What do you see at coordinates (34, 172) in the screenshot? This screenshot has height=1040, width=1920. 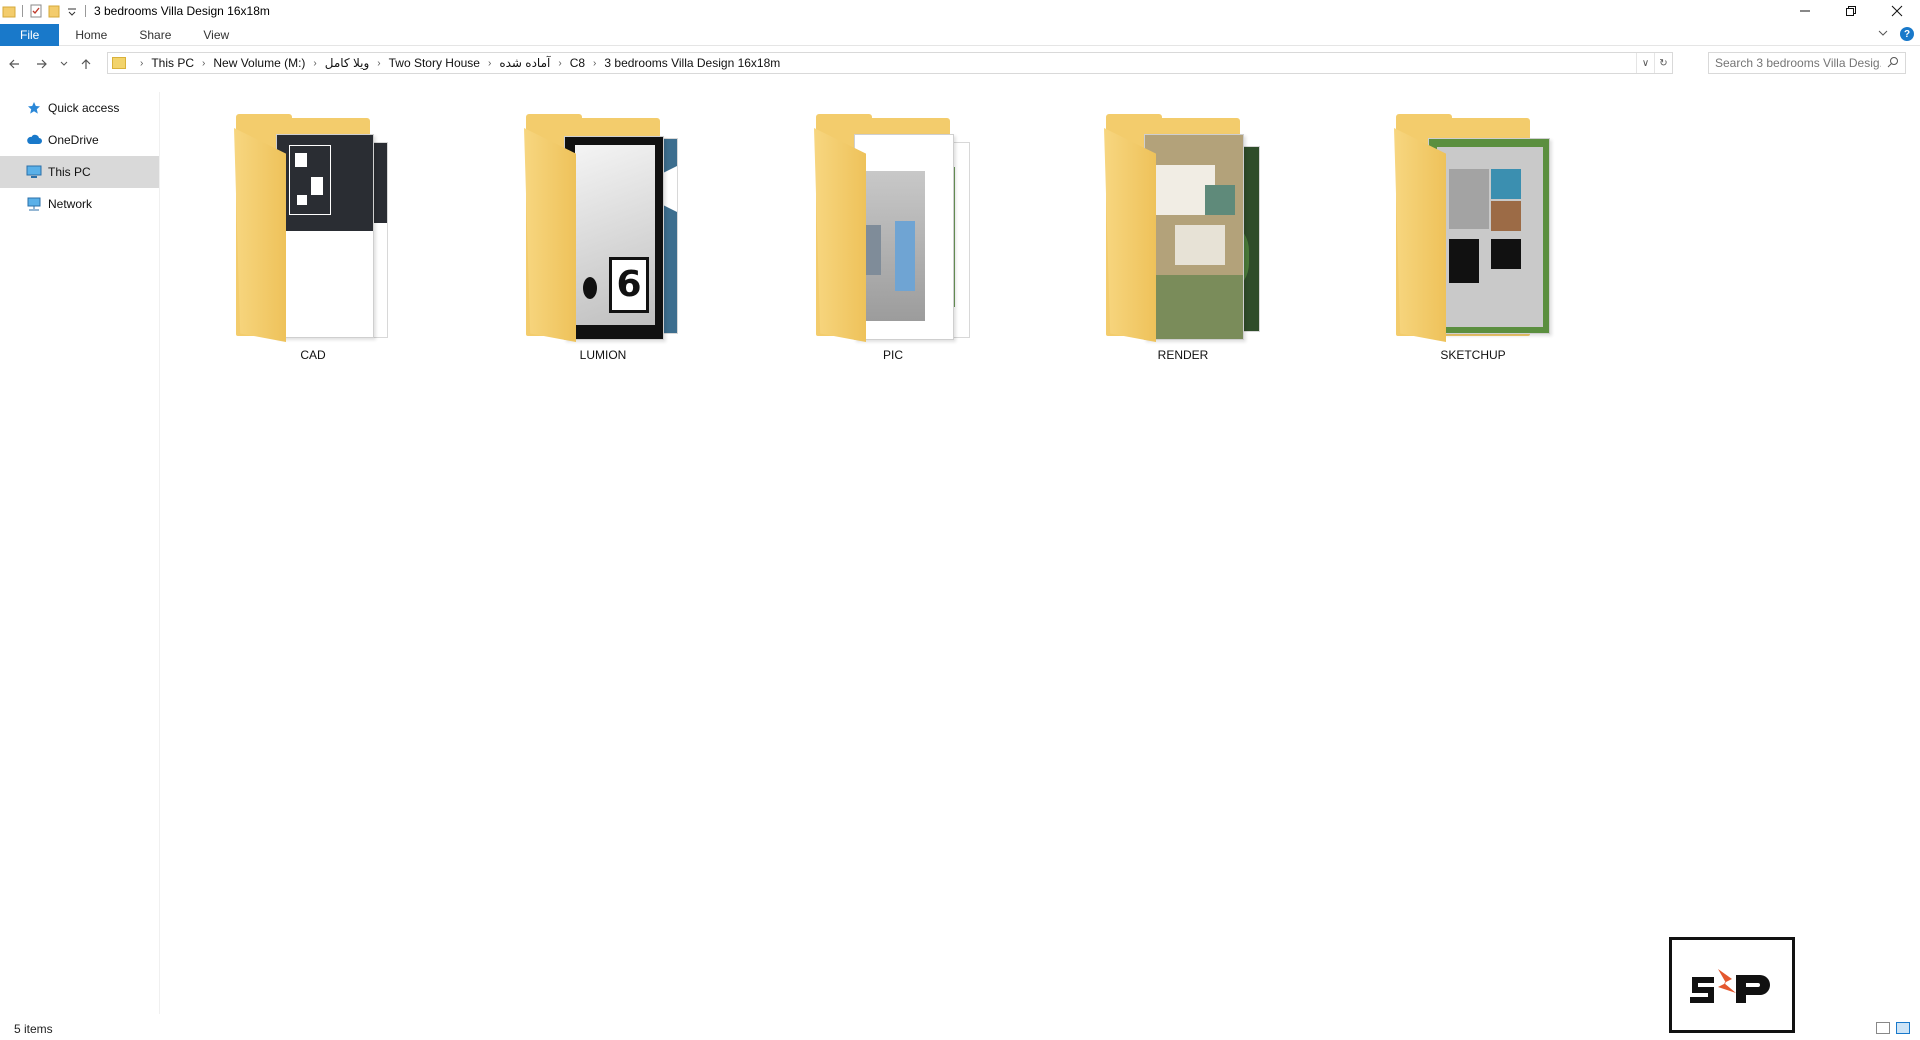 I see `computer-icon` at bounding box center [34, 172].